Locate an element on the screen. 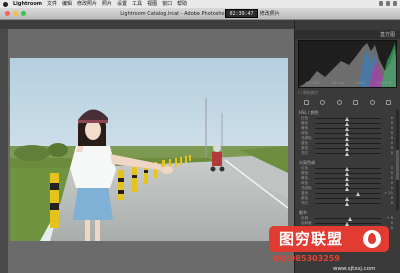 The width and height of the screenshot is (400, 273). aperture: f/1.8 is located at coordinates (360, 83).